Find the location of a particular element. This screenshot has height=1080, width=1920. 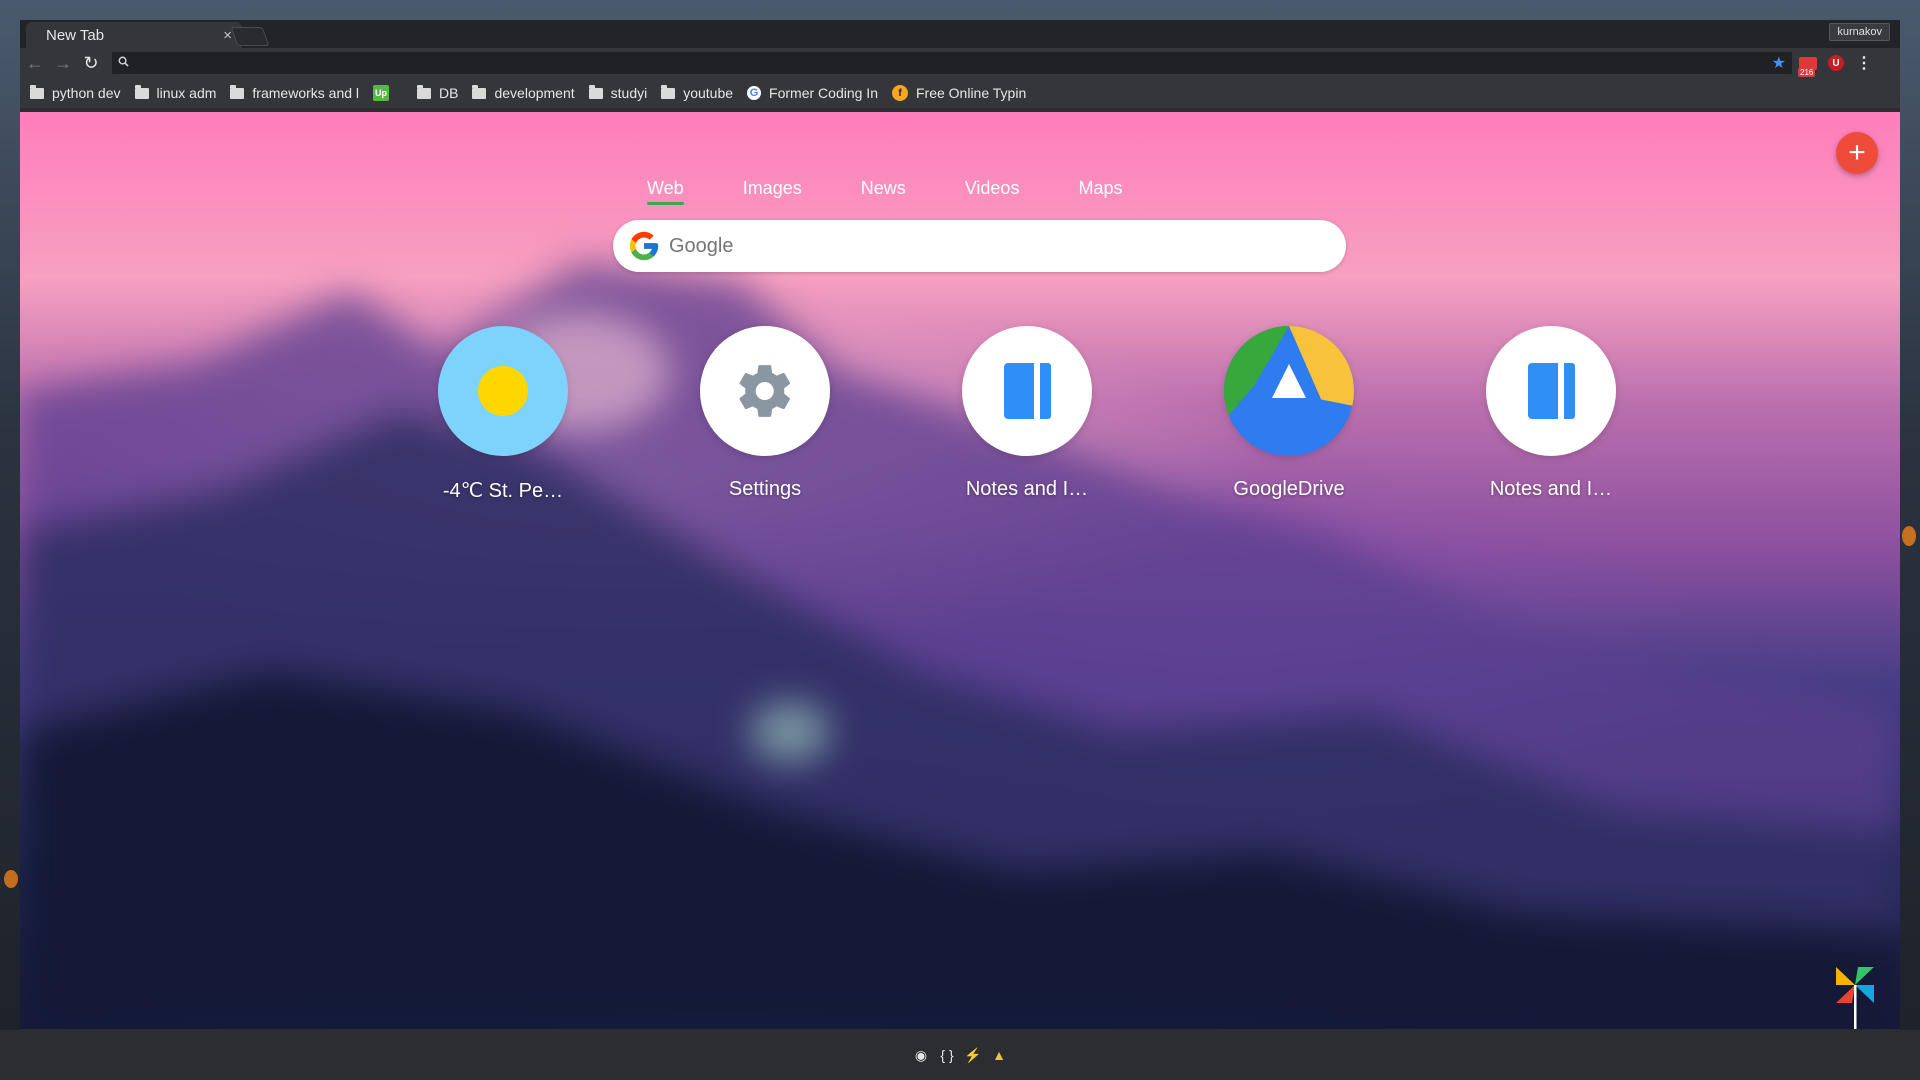

code-dock-icon: { } is located at coordinates (947, 1055).